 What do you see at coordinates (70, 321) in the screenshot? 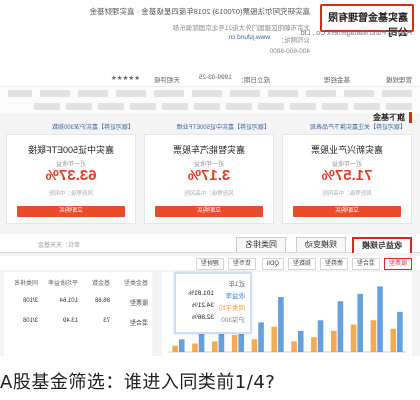
I see `table-cell: 13.49` at bounding box center [70, 321].